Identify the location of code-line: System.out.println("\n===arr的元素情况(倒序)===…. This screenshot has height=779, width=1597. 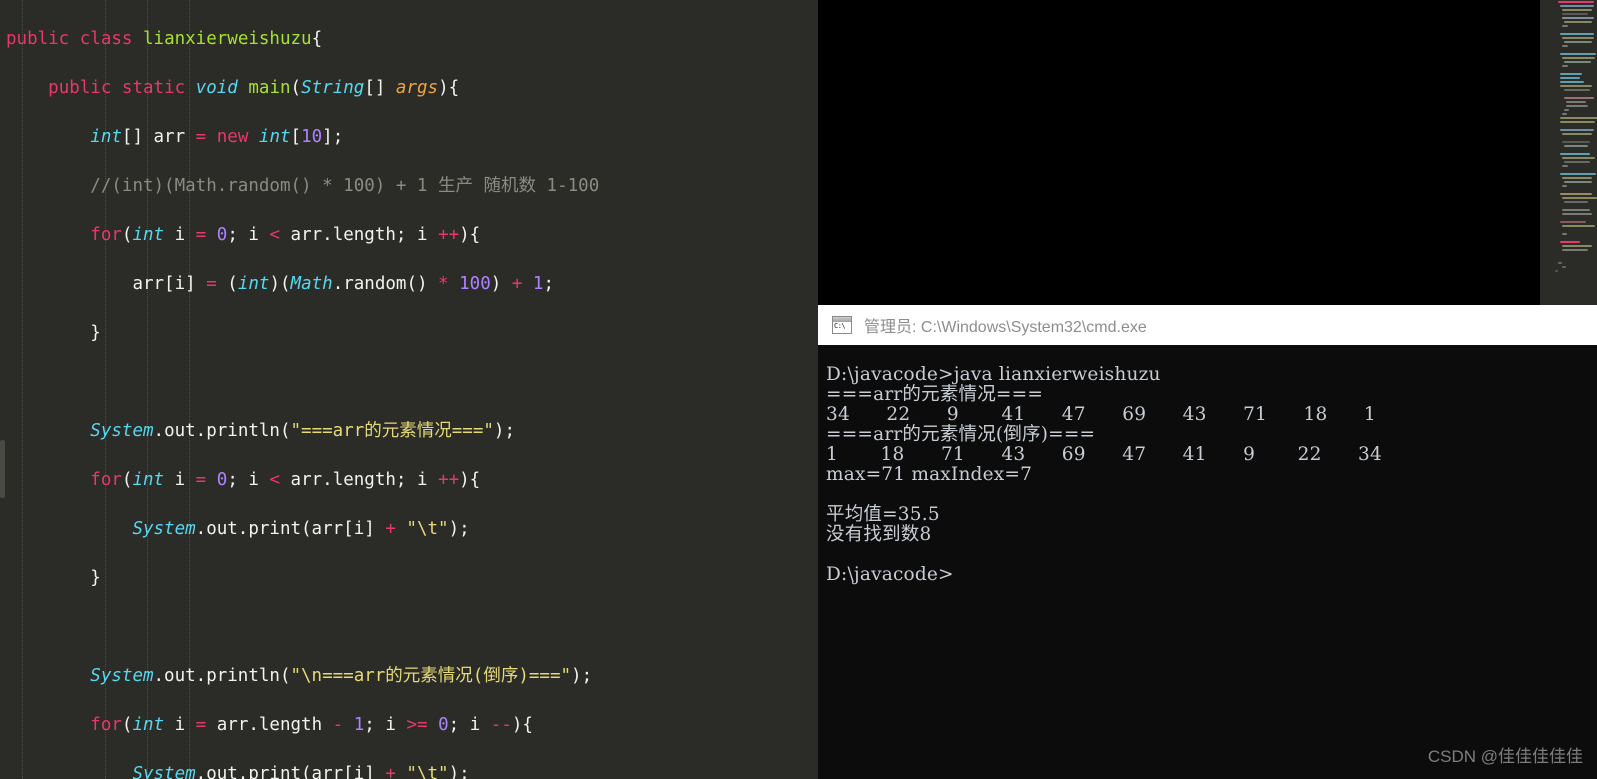
(341, 675).